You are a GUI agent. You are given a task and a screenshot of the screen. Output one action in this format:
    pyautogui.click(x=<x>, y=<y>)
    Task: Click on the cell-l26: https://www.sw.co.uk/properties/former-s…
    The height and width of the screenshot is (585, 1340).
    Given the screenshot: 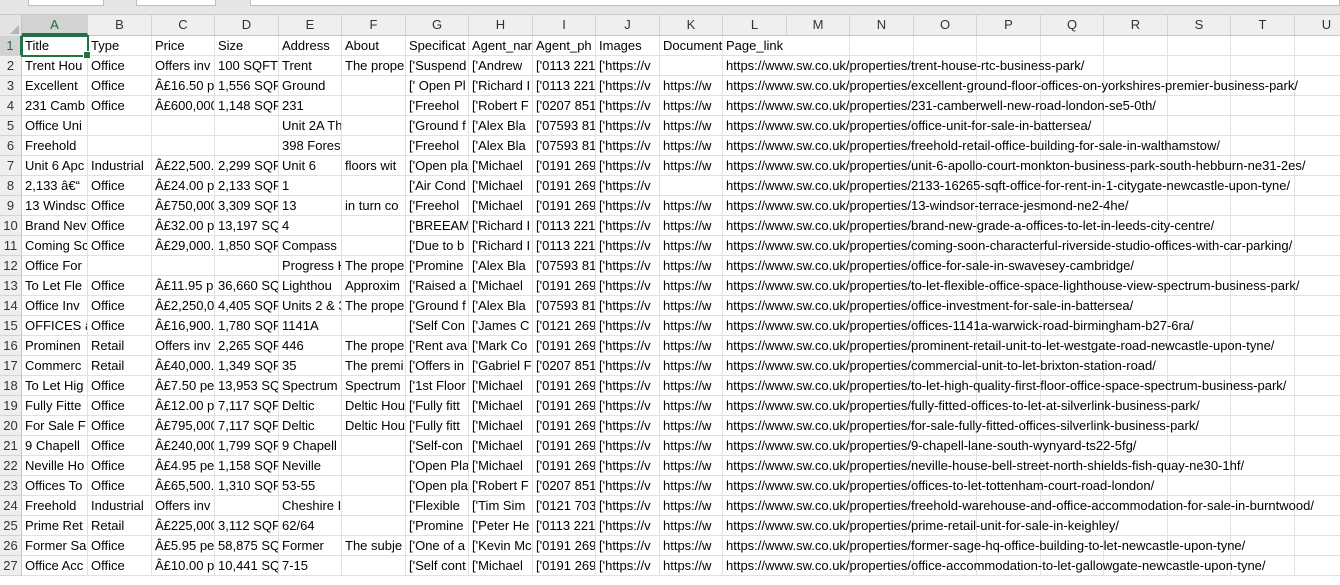 What is the action you would take?
    pyautogui.click(x=984, y=546)
    